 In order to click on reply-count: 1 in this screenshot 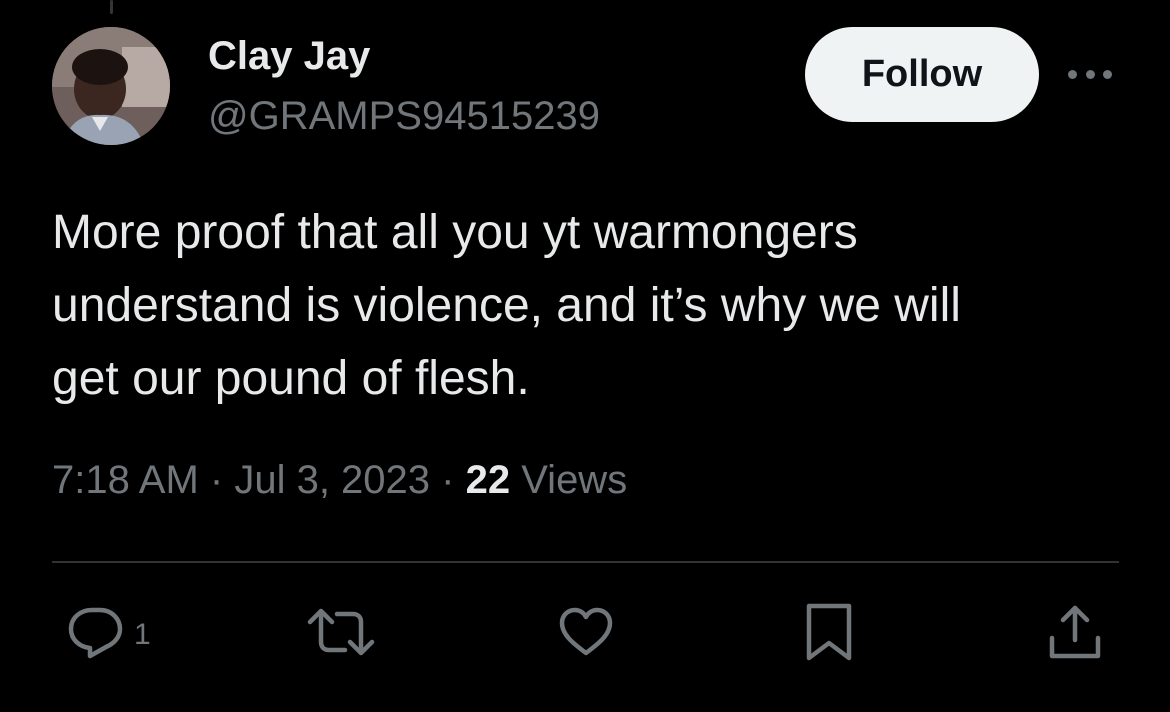, I will do `click(142, 634)`.